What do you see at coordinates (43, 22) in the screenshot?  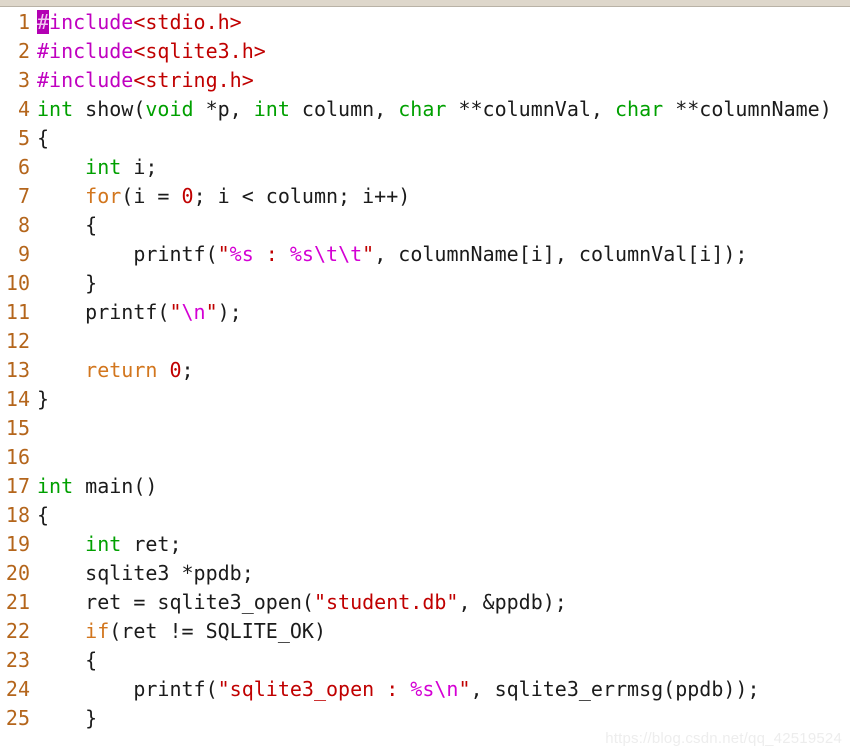 I see `text-cursor: #` at bounding box center [43, 22].